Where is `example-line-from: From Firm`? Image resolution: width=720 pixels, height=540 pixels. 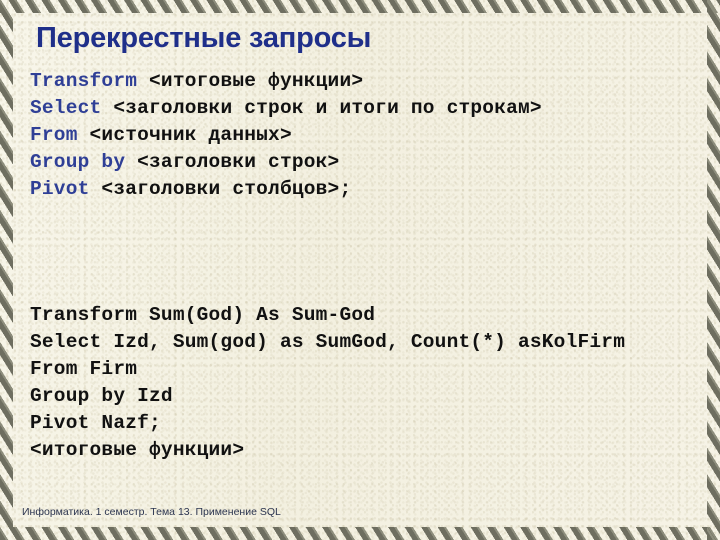
example-line-from: From Firm is located at coordinates (84, 369).